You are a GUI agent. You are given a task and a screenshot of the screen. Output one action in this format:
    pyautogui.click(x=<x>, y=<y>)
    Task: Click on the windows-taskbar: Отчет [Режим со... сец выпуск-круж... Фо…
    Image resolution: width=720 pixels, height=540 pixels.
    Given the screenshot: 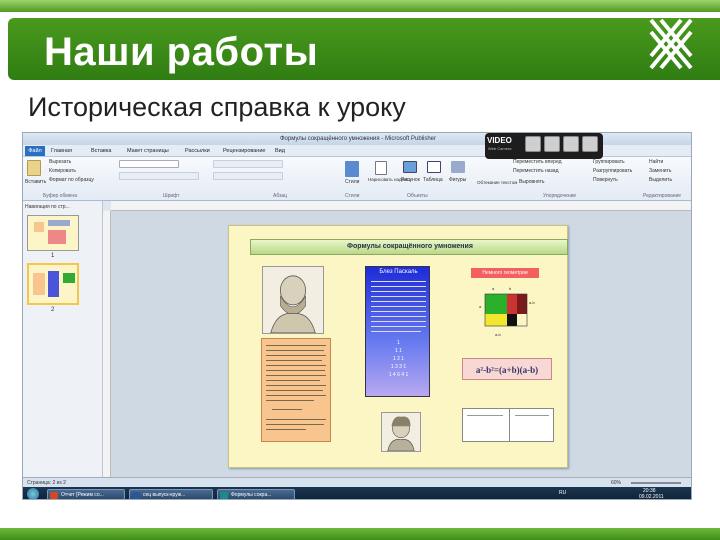 What is the action you would take?
    pyautogui.click(x=357, y=493)
    